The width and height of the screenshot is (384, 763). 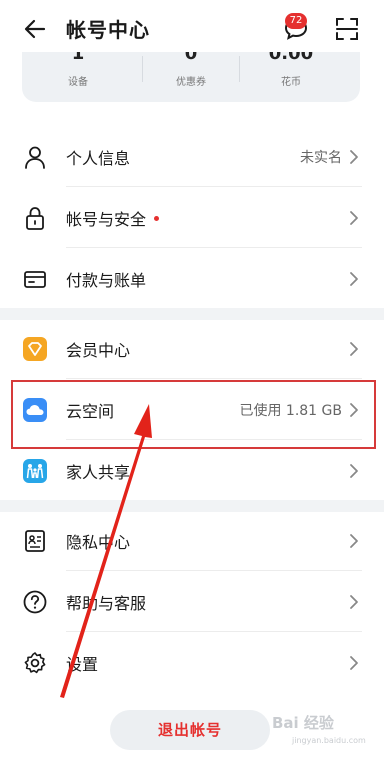 I want to click on stat-coins: 0.00 花币, so click(x=291, y=77).